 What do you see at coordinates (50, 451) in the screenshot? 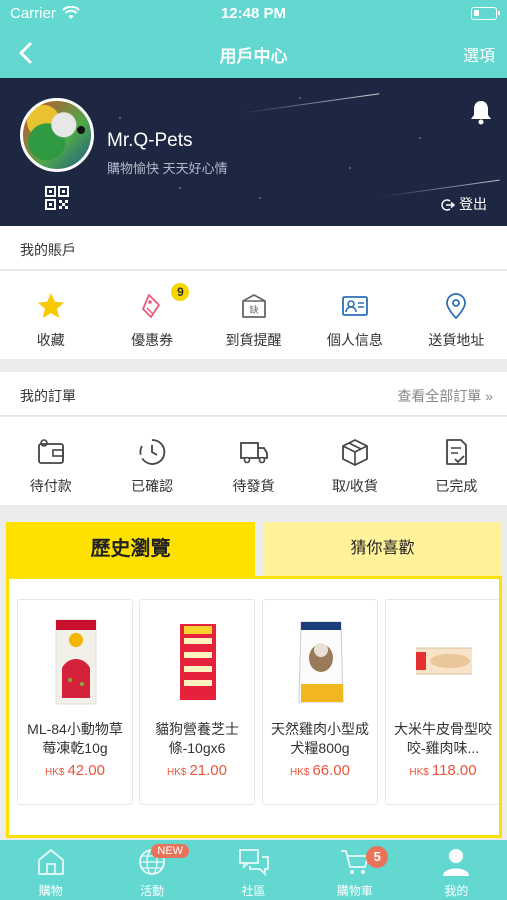
I see `wallet-icon` at bounding box center [50, 451].